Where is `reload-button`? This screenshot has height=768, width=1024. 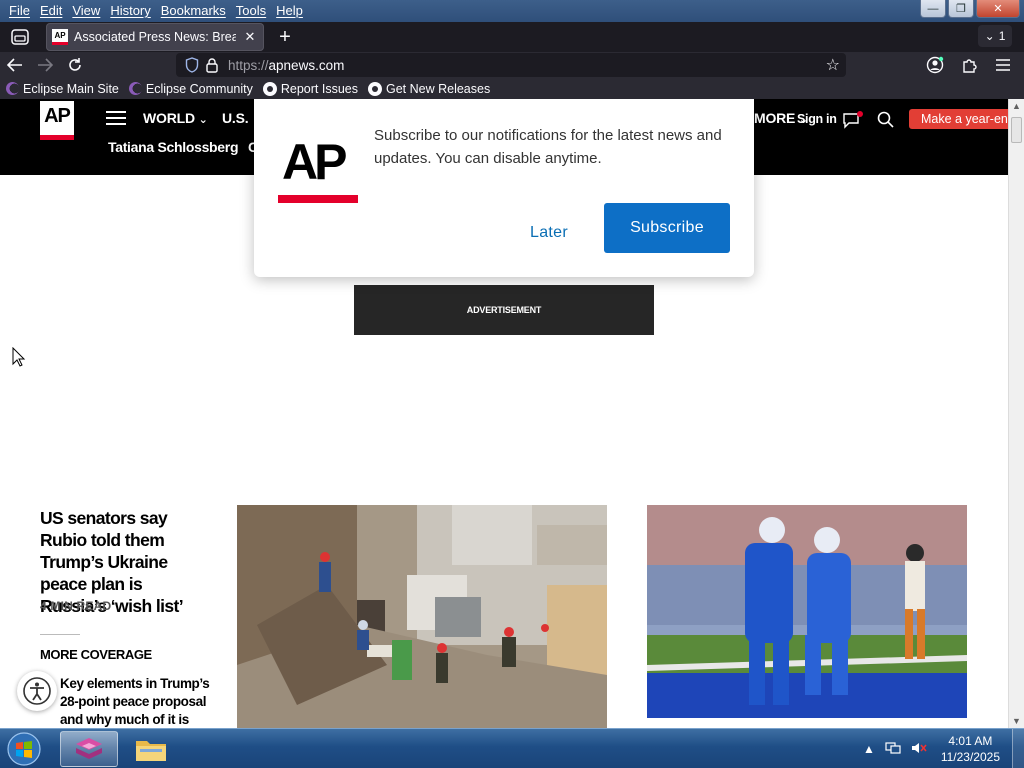 reload-button is located at coordinates (75, 65).